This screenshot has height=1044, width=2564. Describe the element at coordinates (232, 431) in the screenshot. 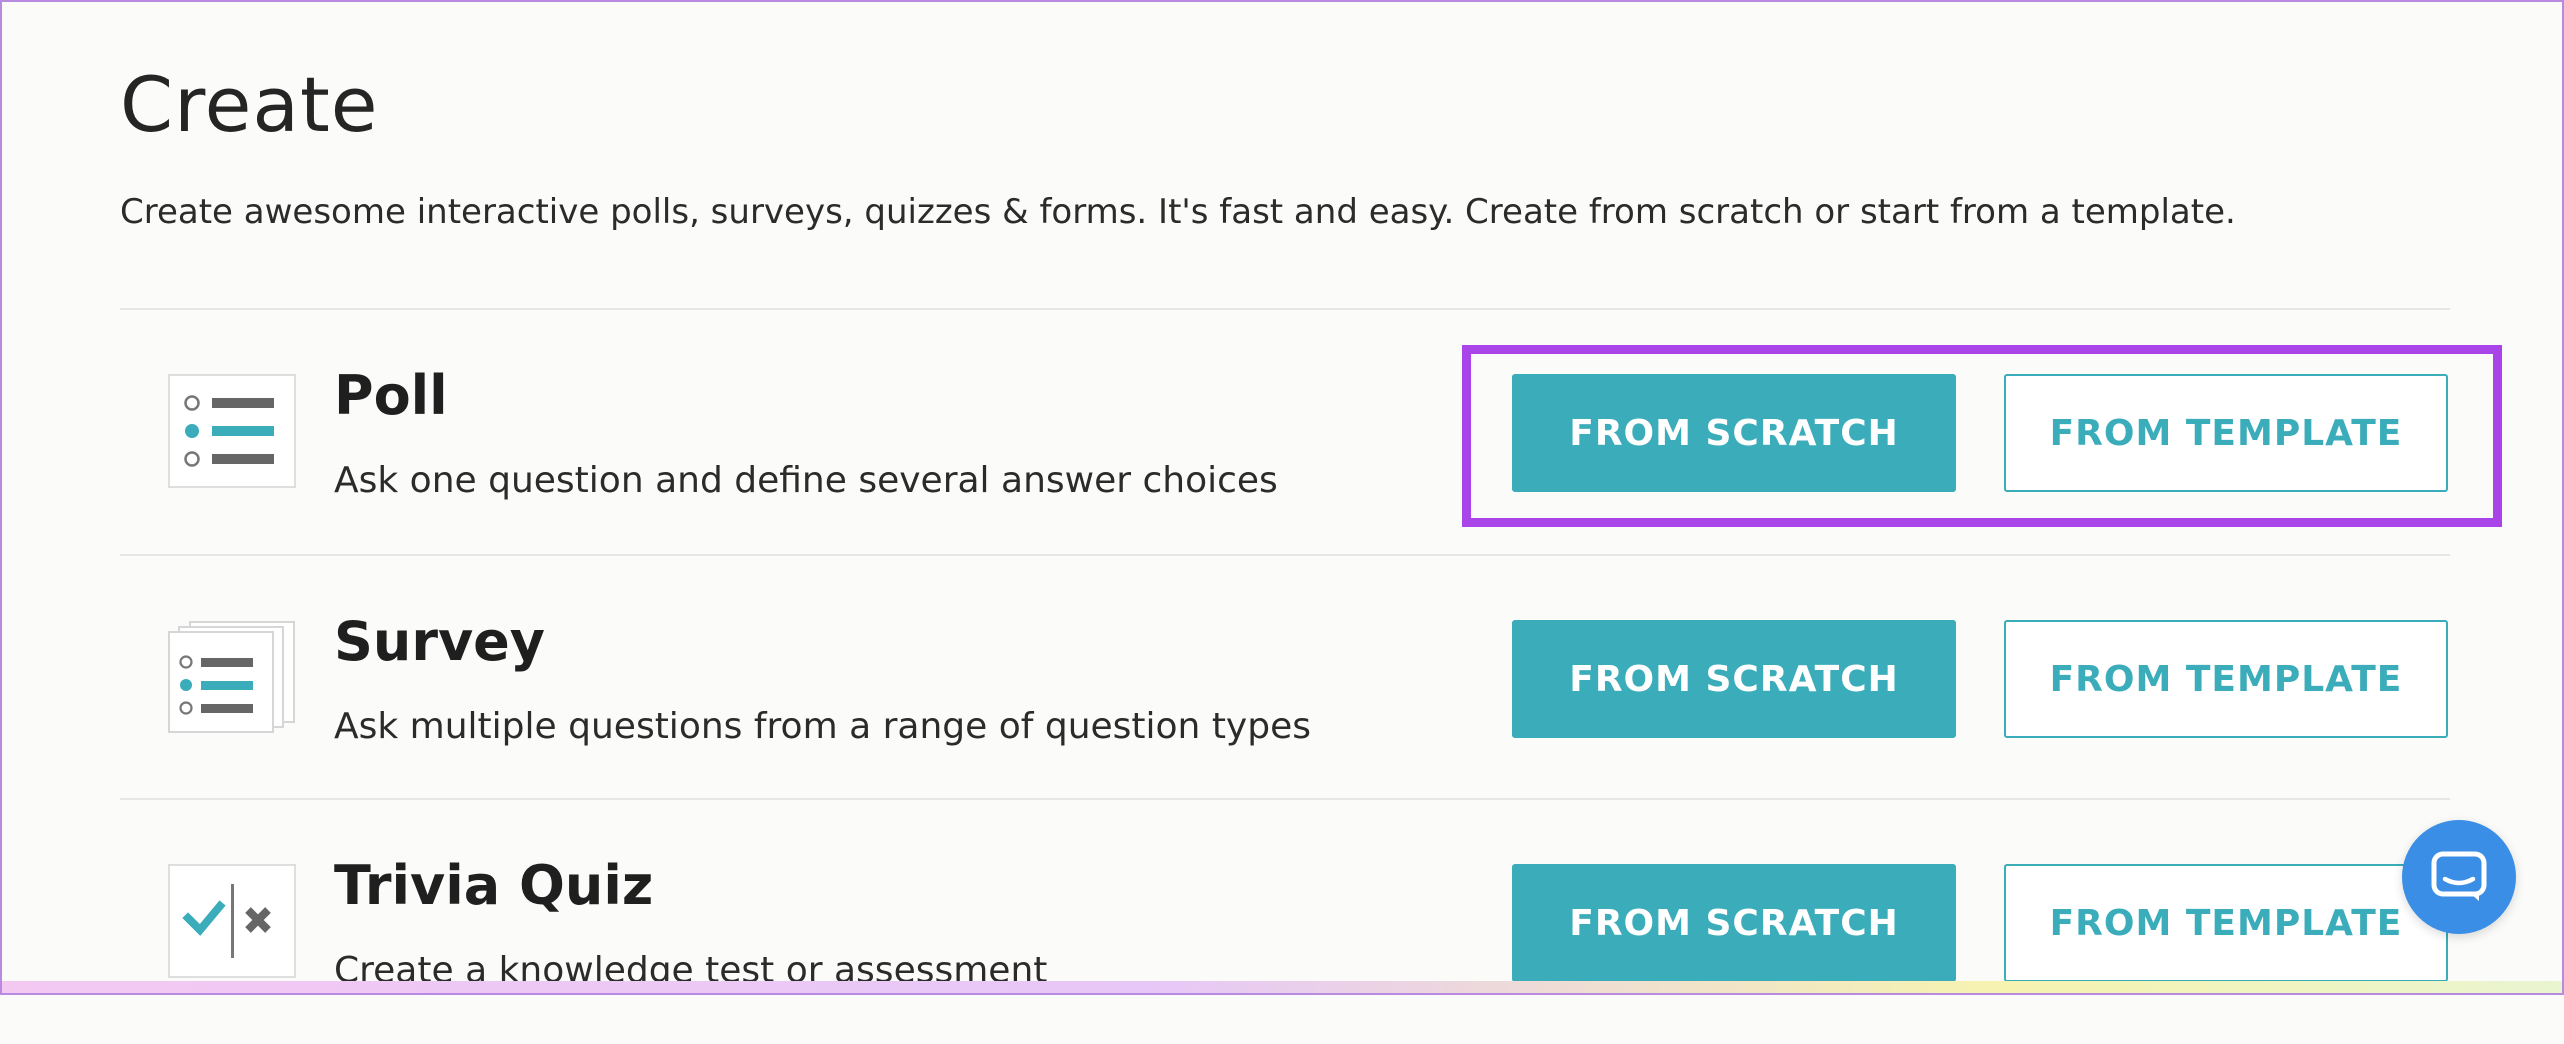

I see `poll-icon` at that location.